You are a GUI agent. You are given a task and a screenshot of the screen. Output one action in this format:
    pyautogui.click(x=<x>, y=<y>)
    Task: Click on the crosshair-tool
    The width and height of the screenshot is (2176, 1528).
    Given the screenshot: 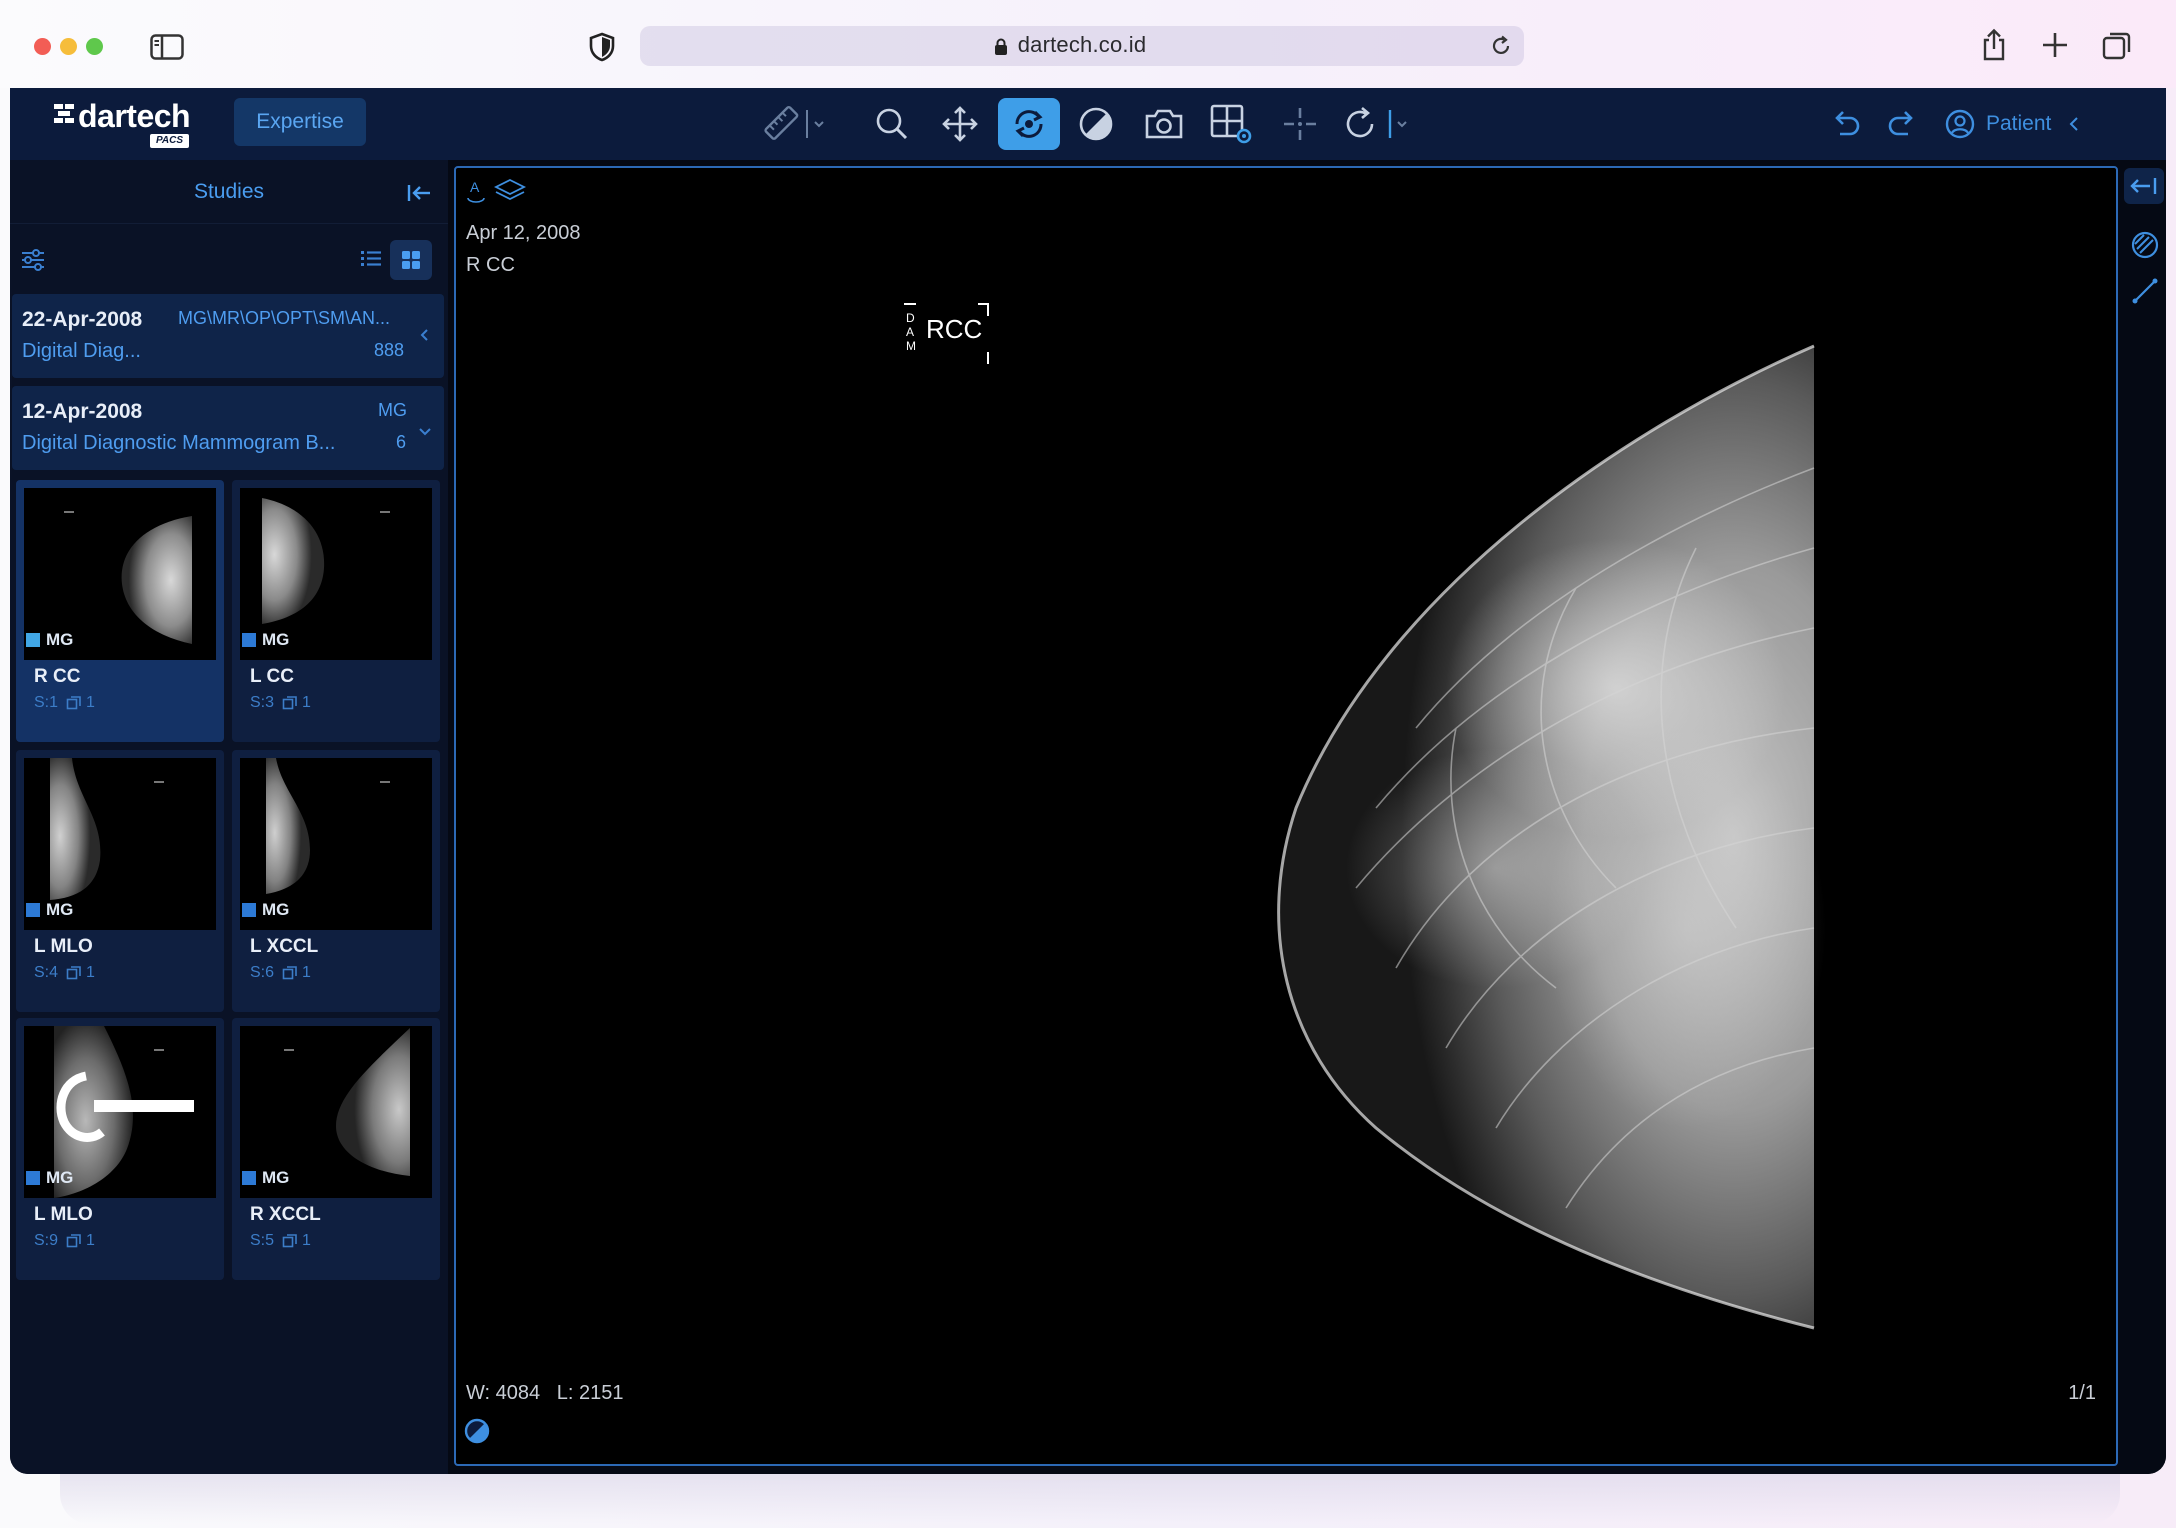 What is the action you would take?
    pyautogui.click(x=1300, y=124)
    